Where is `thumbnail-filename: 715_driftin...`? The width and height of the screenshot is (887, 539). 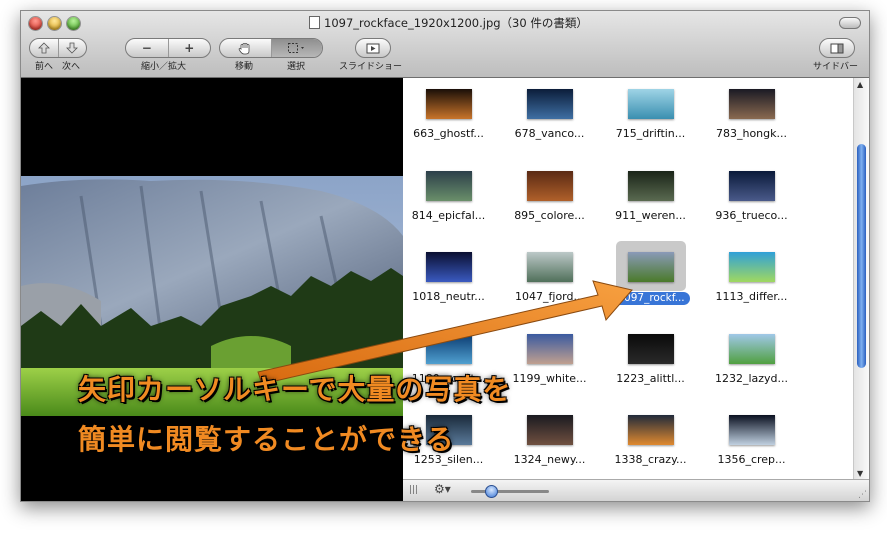 thumbnail-filename: 715_driftin... is located at coordinates (650, 133).